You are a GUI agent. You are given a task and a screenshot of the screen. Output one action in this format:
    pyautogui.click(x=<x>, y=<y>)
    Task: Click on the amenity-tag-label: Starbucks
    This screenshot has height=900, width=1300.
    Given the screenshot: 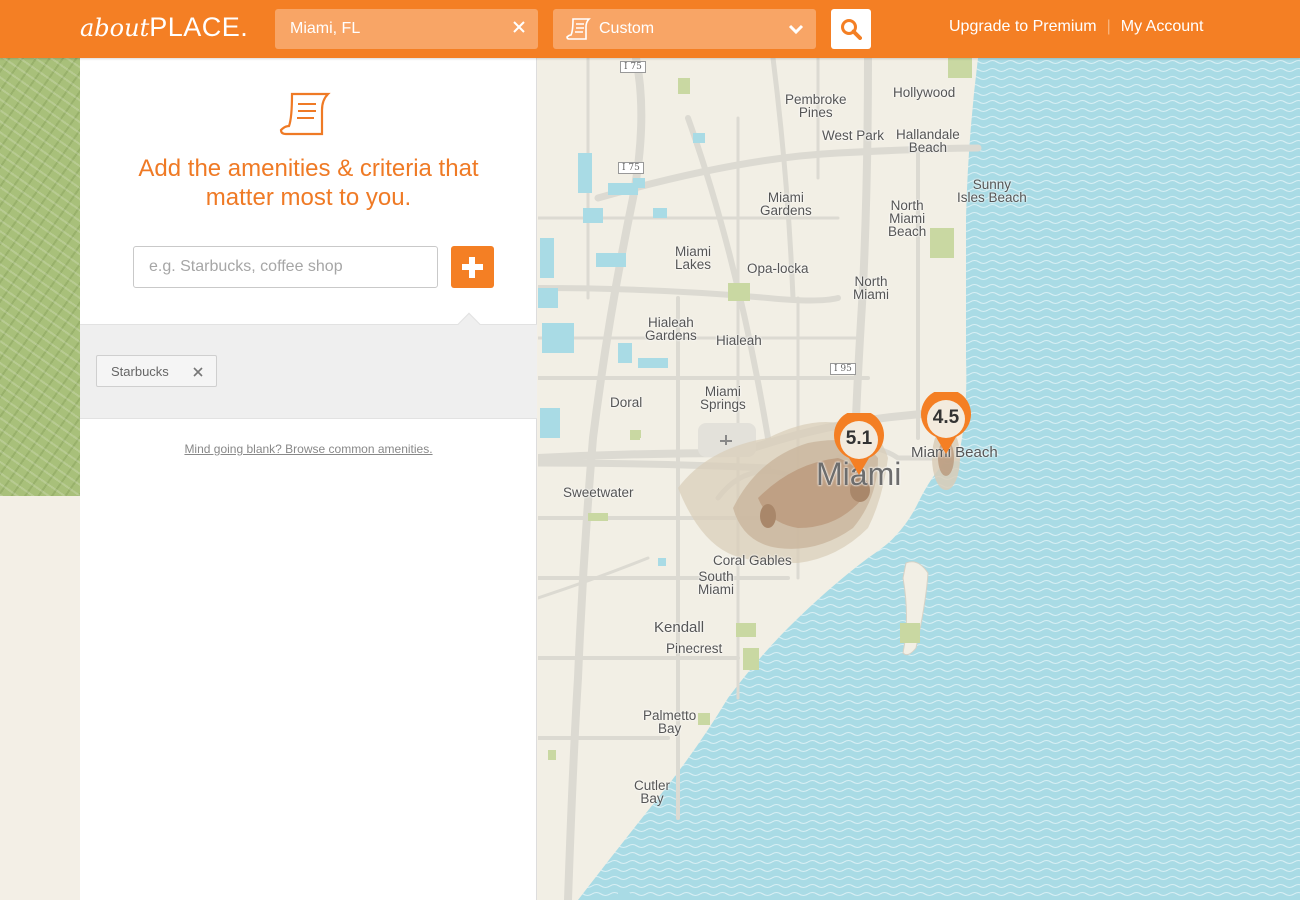 What is the action you would take?
    pyautogui.click(x=140, y=371)
    